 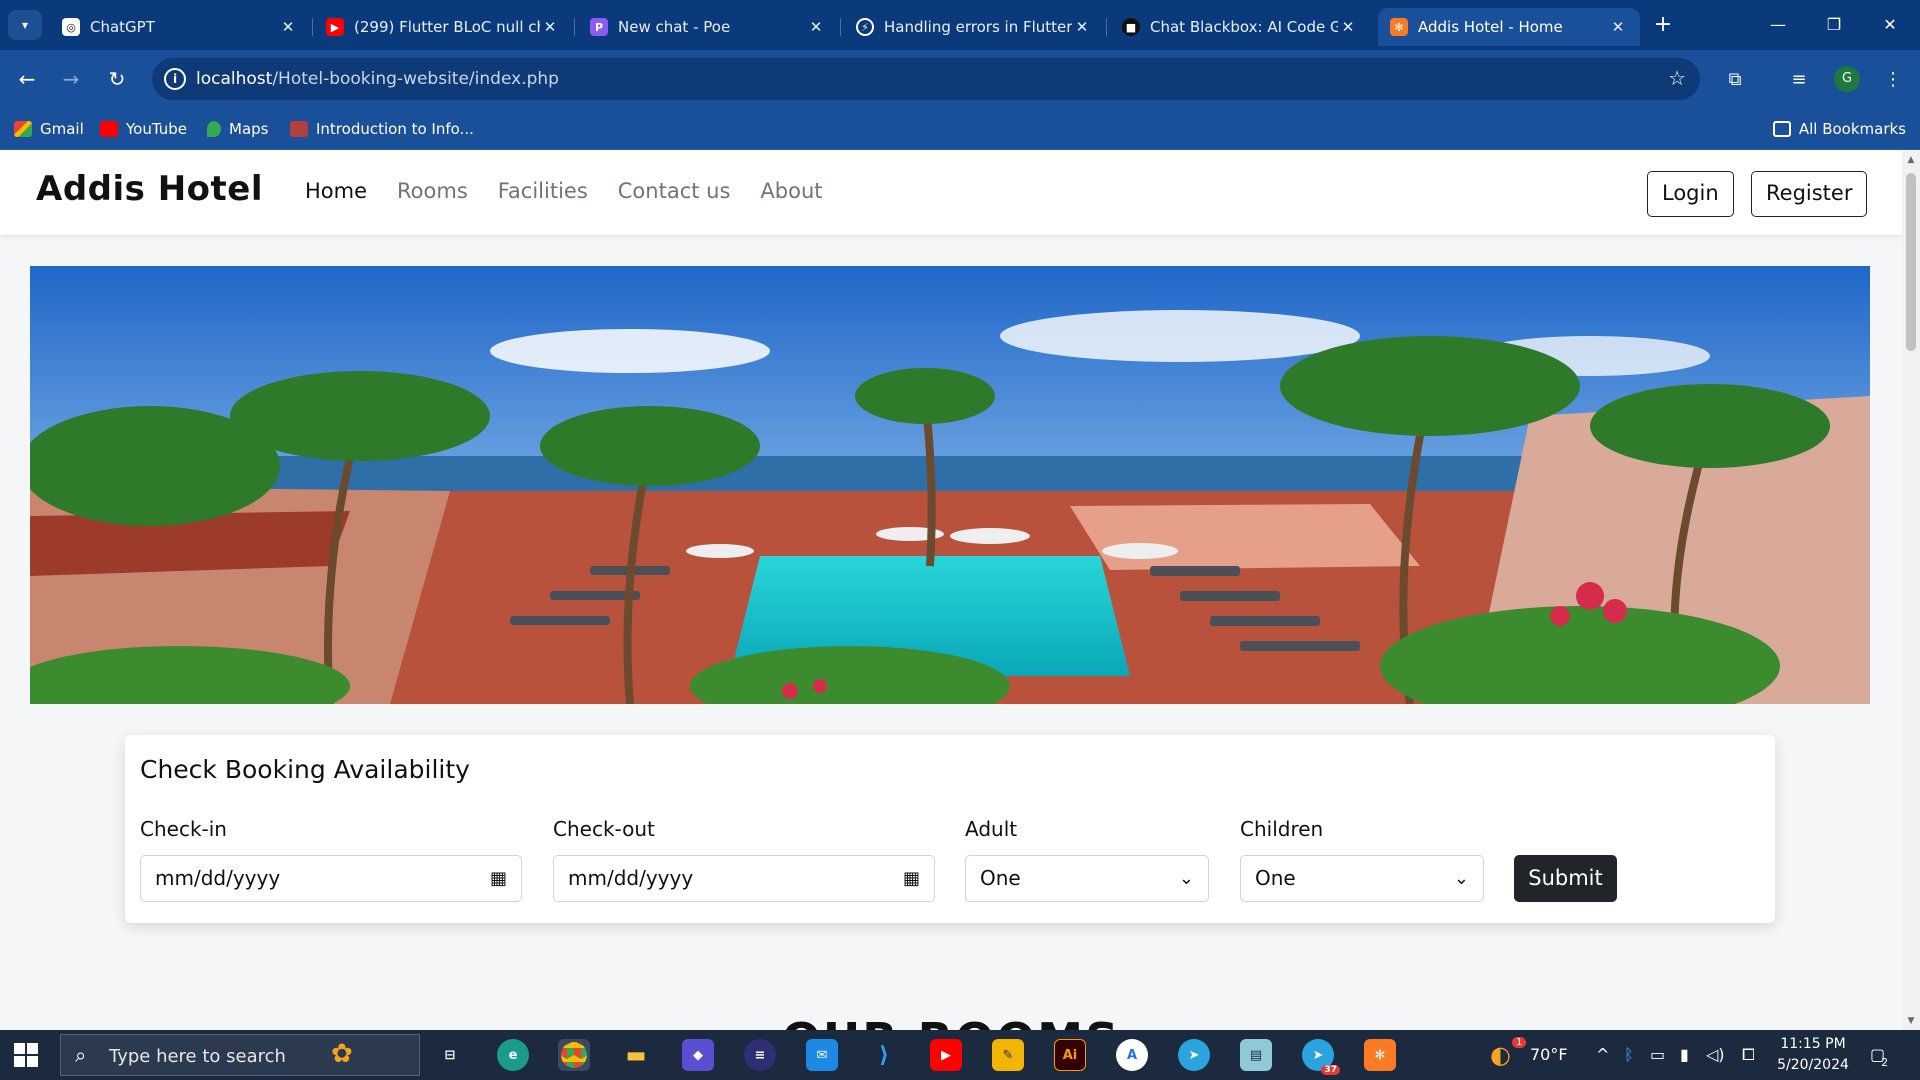 I want to click on window-close-button: ✕, so click(x=1890, y=25).